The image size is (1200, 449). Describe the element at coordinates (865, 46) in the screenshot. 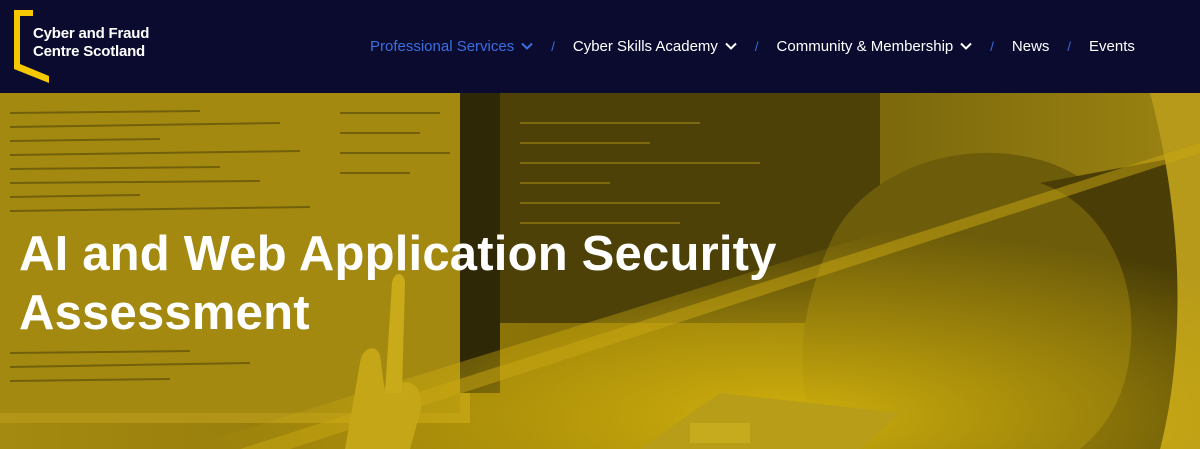

I see `nav-item-label: Community & Membership` at that location.